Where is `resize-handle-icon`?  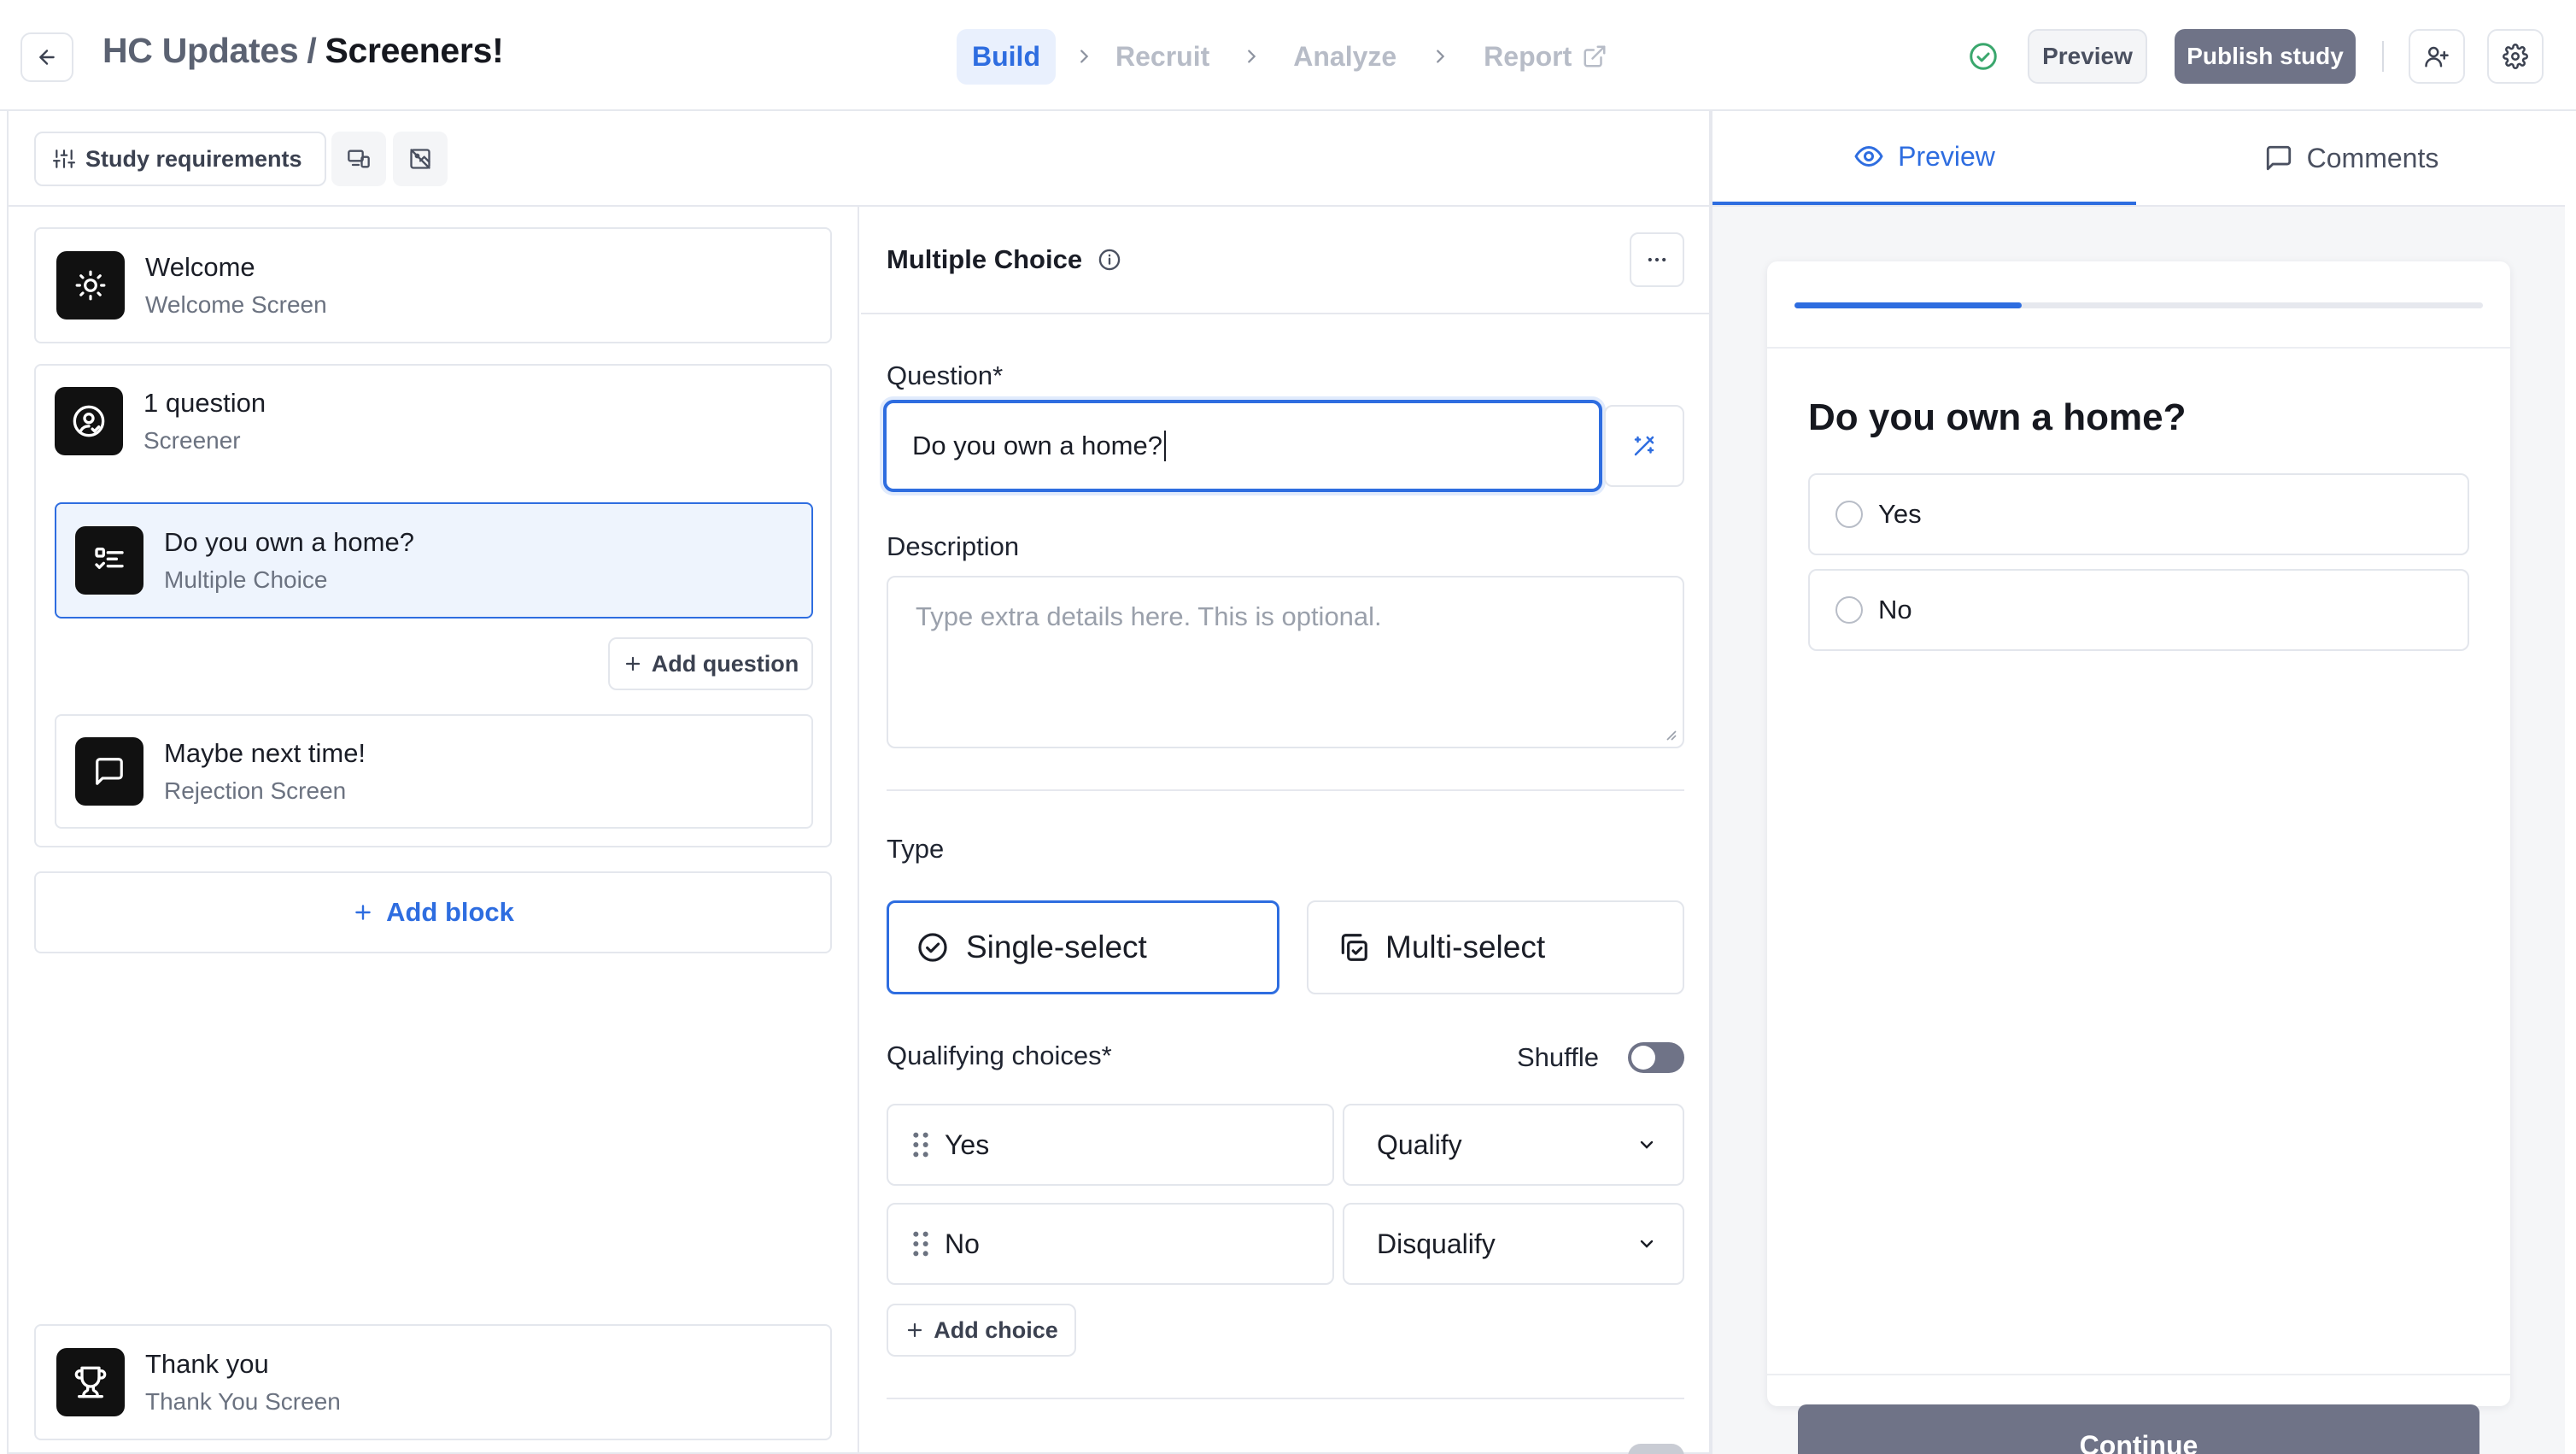 resize-handle-icon is located at coordinates (1669, 734).